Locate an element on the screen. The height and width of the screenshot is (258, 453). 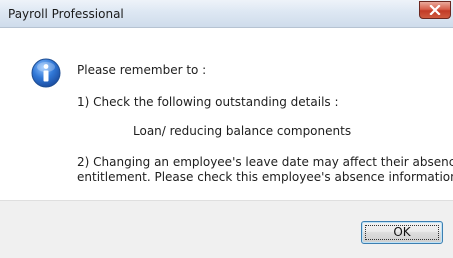
info-icon is located at coordinates (46, 73).